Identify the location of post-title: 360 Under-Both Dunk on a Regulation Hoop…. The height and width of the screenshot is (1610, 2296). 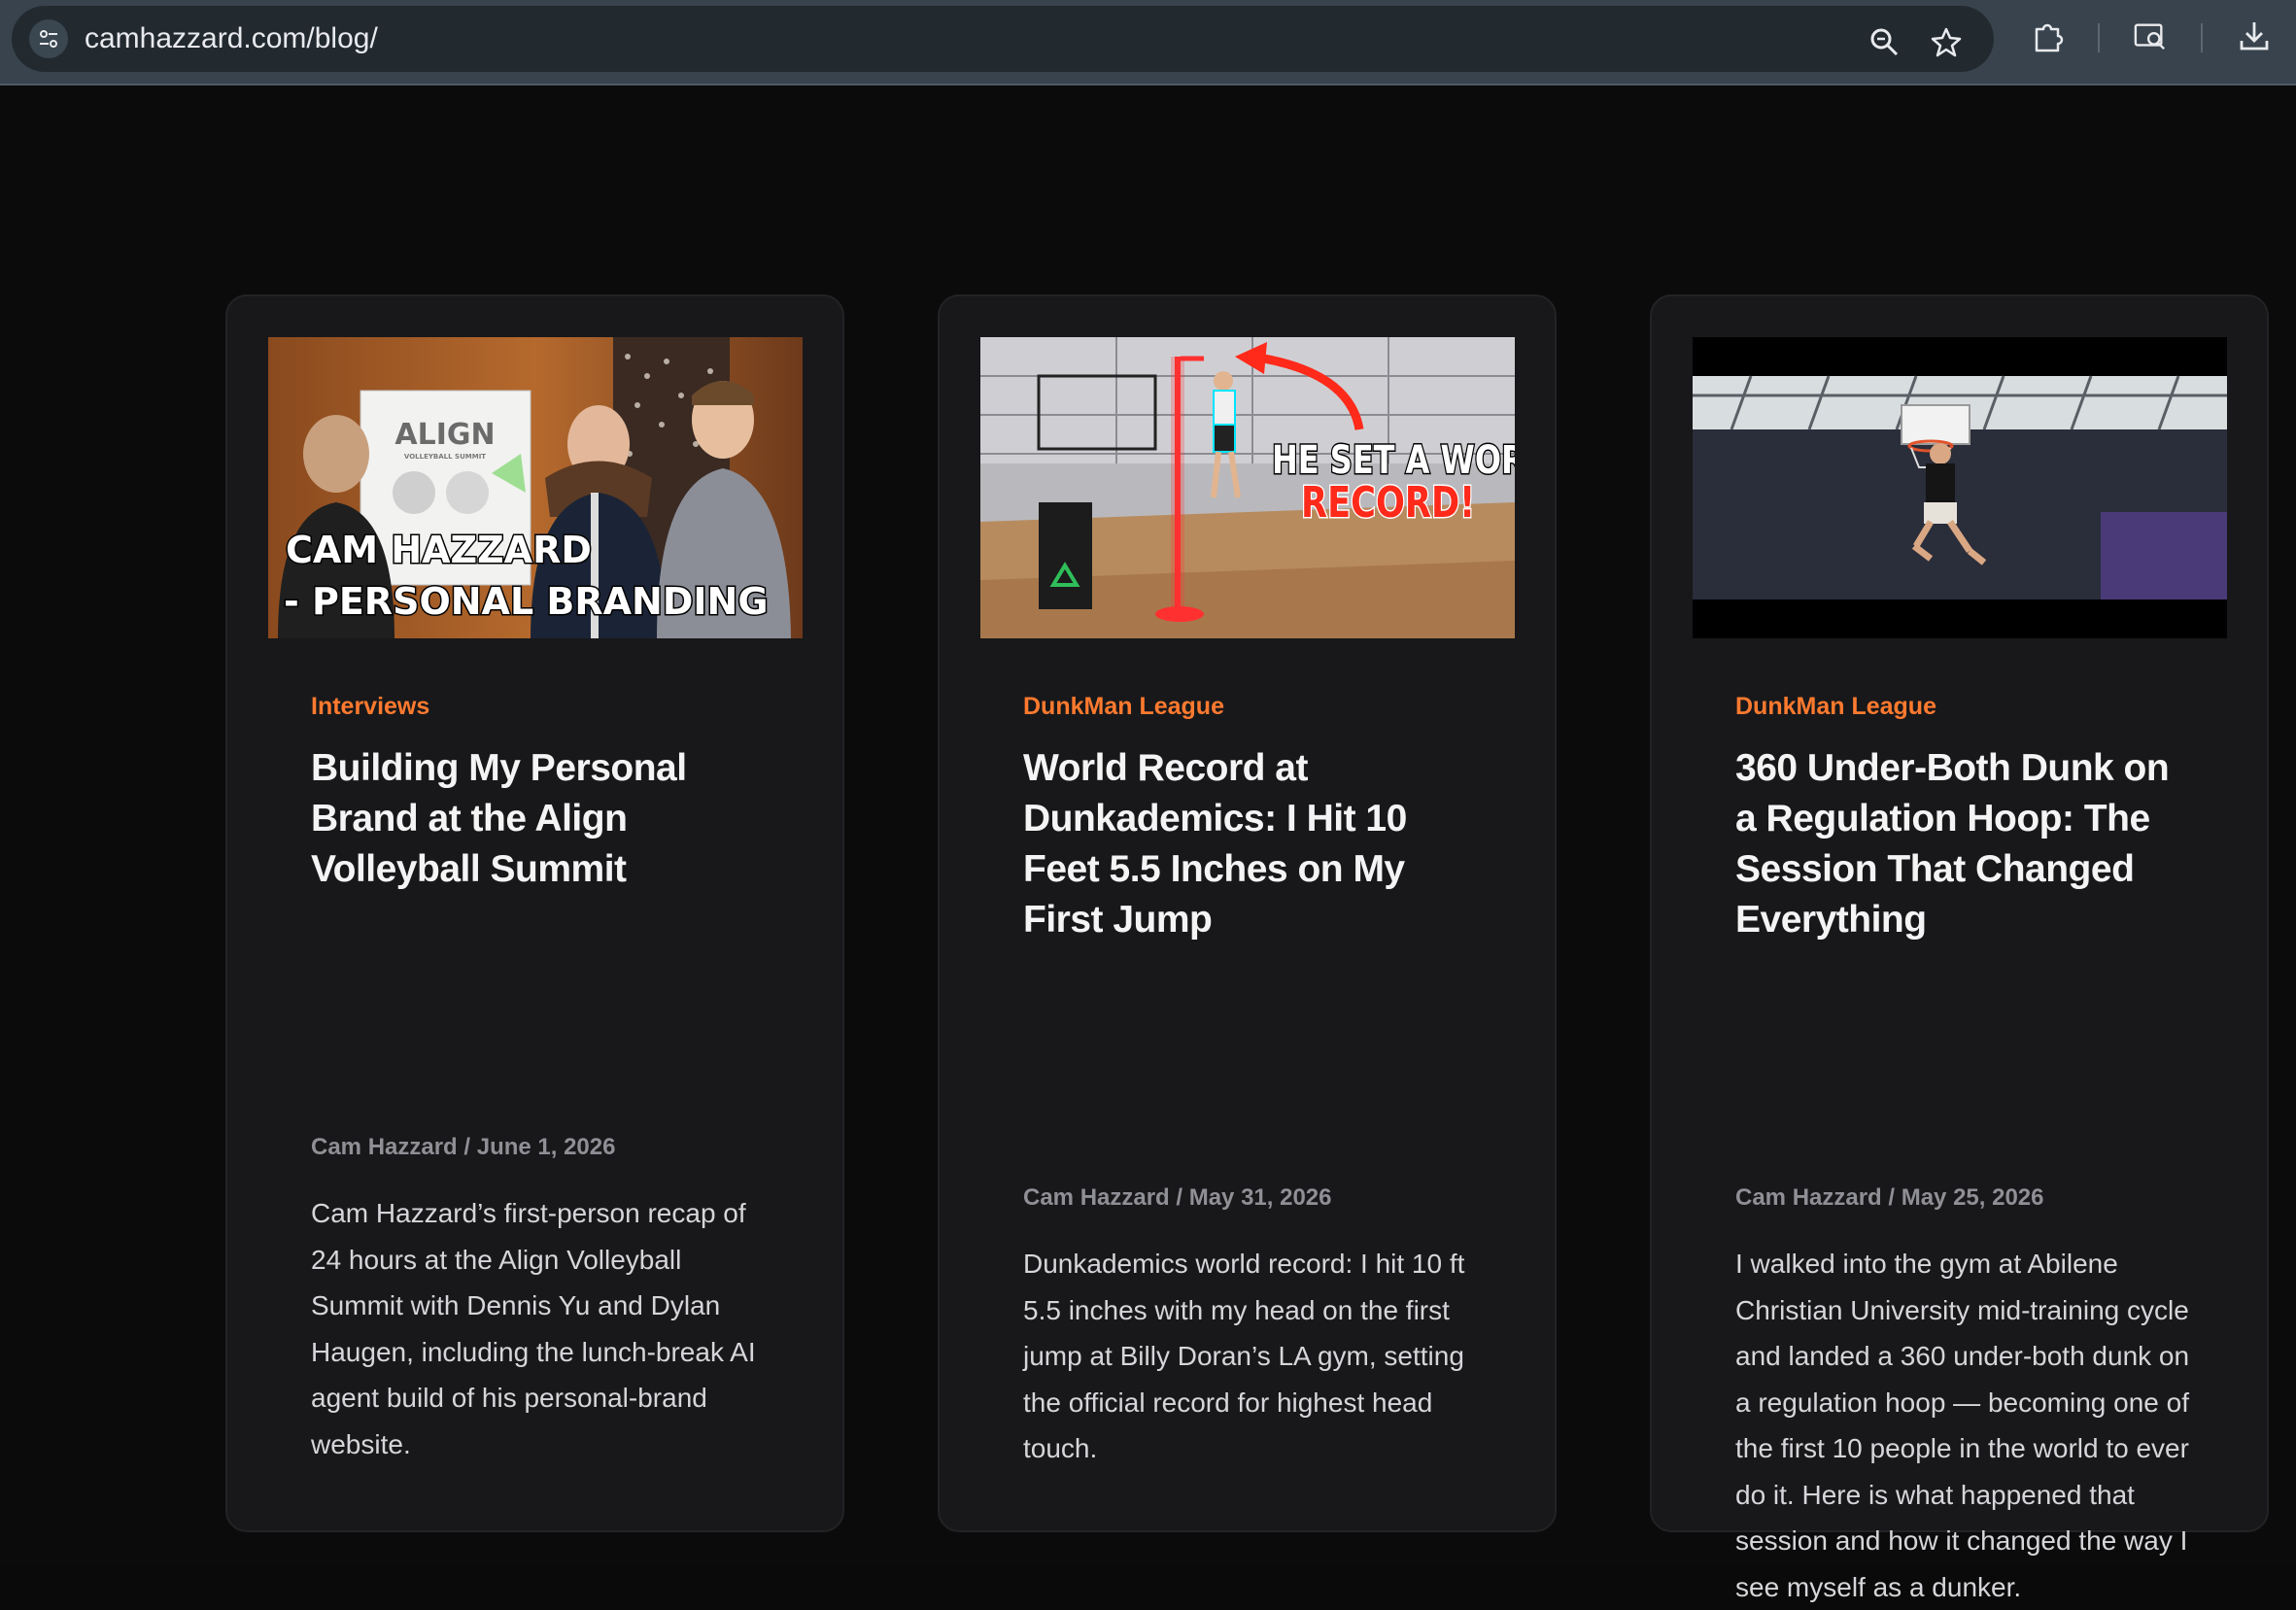
(1964, 844).